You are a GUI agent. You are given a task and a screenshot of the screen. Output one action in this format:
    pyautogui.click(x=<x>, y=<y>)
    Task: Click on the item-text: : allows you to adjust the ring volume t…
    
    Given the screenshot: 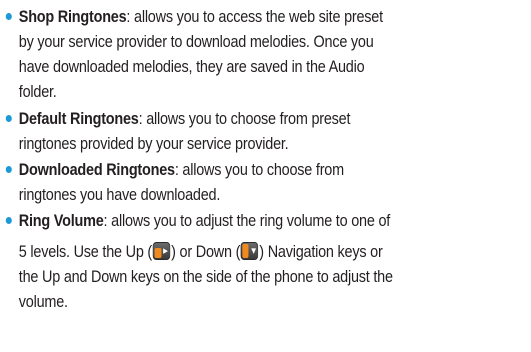 What is the action you would take?
    pyautogui.click(x=247, y=220)
    